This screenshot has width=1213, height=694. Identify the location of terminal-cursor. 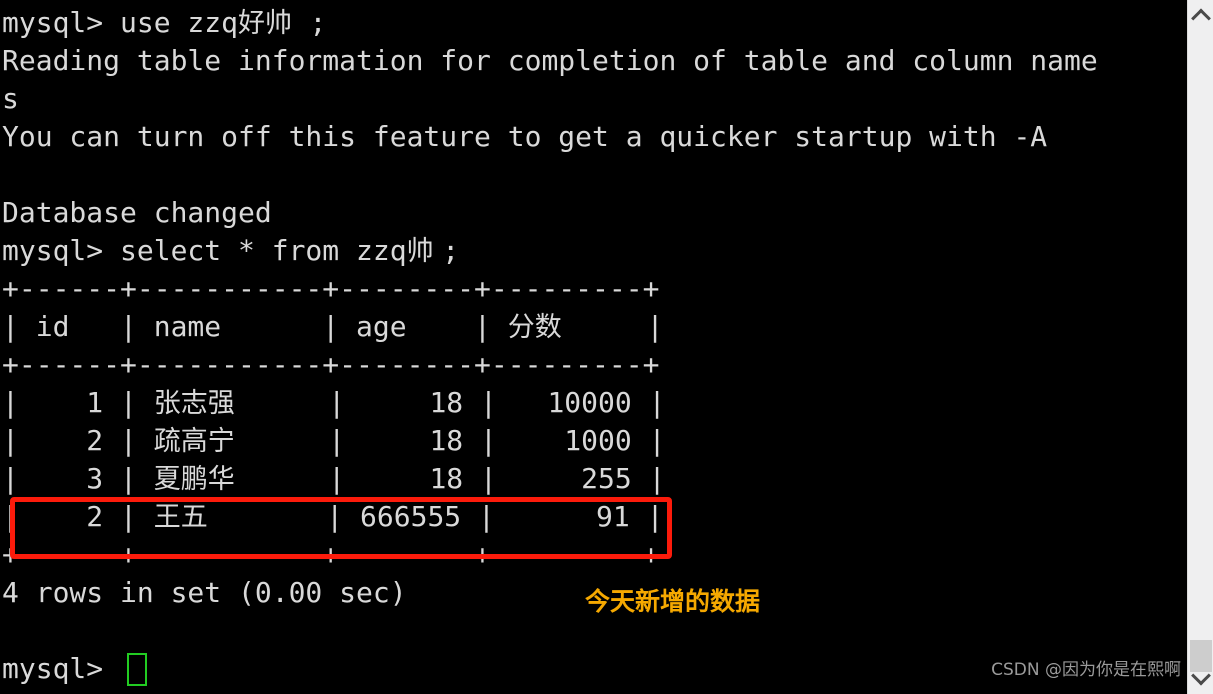
(137, 669).